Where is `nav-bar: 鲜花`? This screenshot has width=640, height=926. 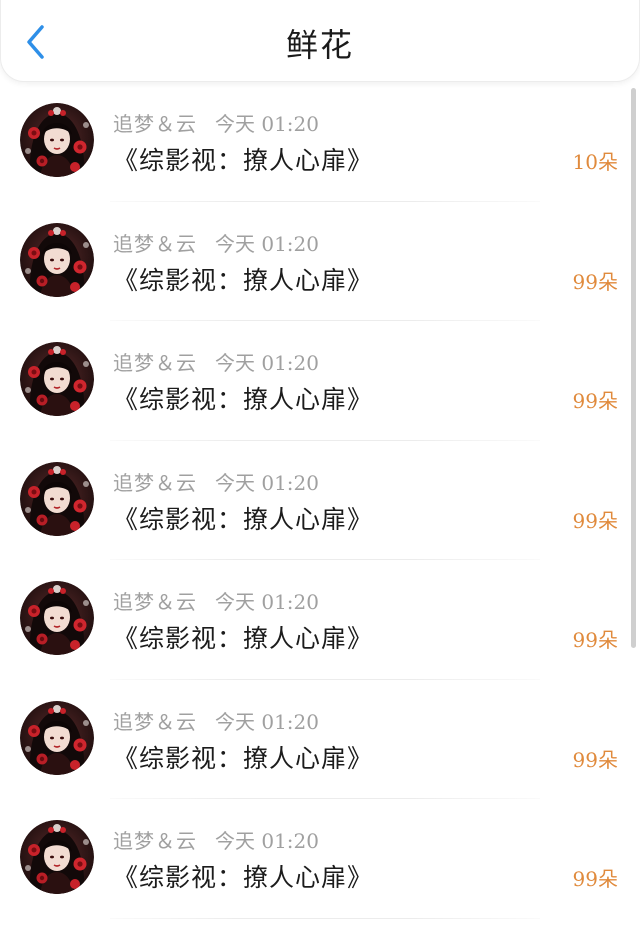 nav-bar: 鲜花 is located at coordinates (320, 41).